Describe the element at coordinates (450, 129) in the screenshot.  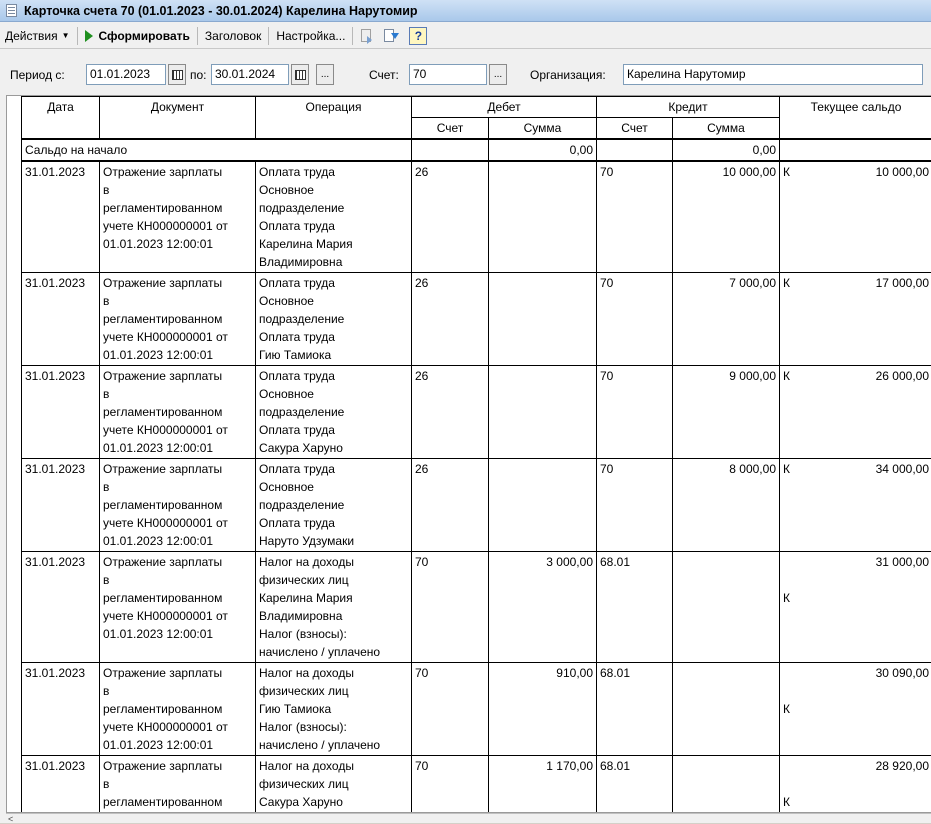
I see `header-debit-account: Счет` at that location.